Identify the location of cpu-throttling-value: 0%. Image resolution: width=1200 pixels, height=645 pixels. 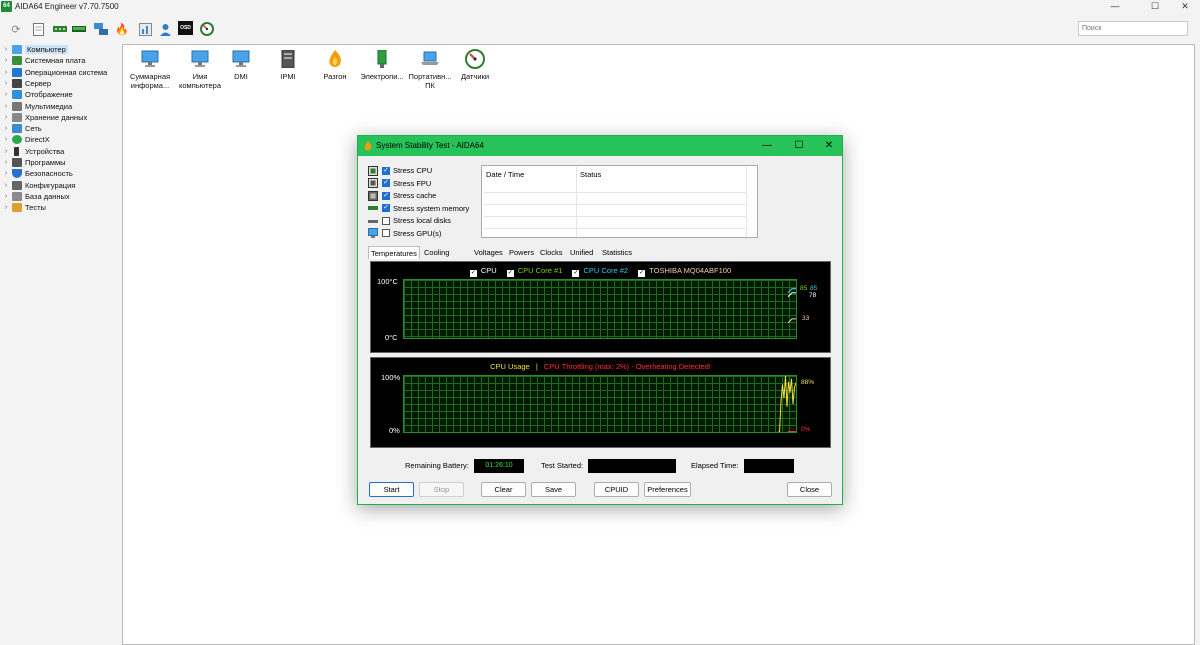
(806, 429).